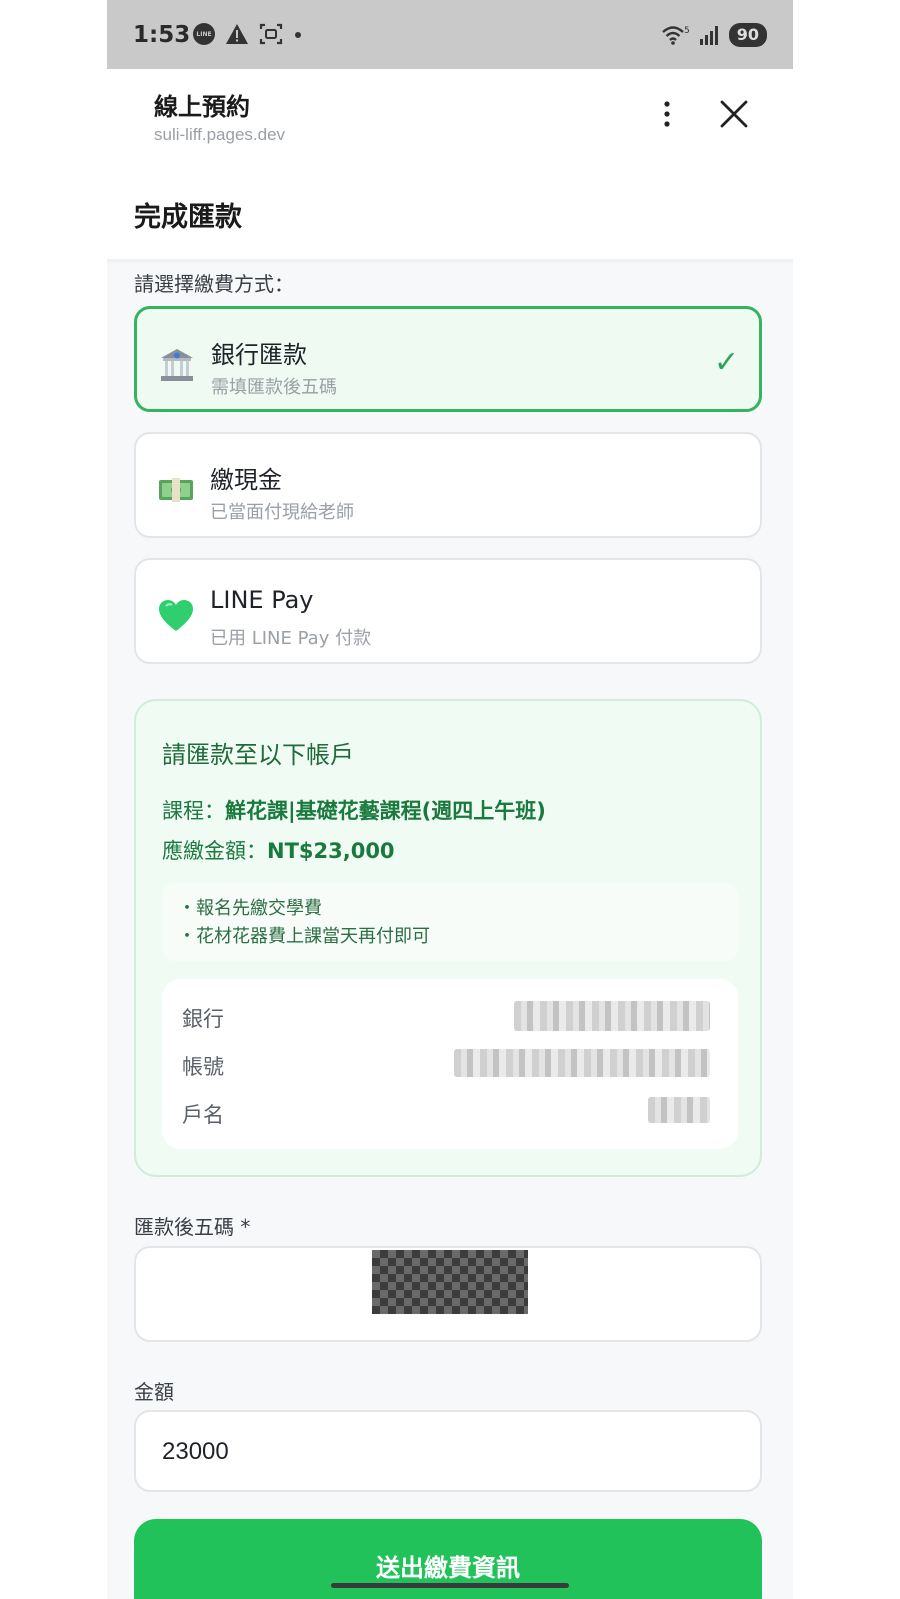  What do you see at coordinates (747, 35) in the screenshot?
I see `battery-indicator: 90` at bounding box center [747, 35].